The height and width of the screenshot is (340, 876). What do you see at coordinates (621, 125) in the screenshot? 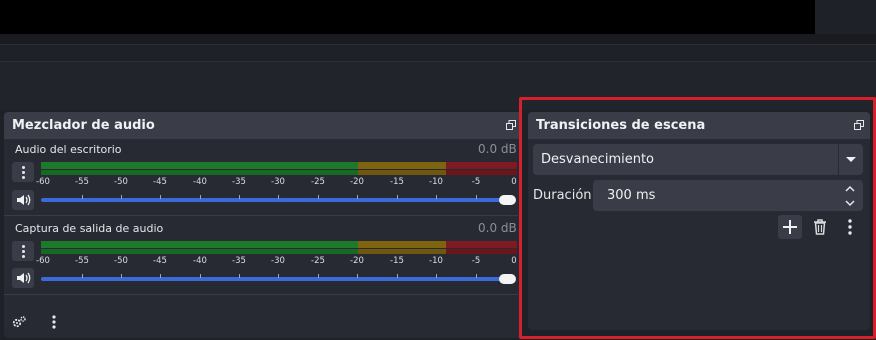
I see `scene-transitions-title: Transiciones de escena` at bounding box center [621, 125].